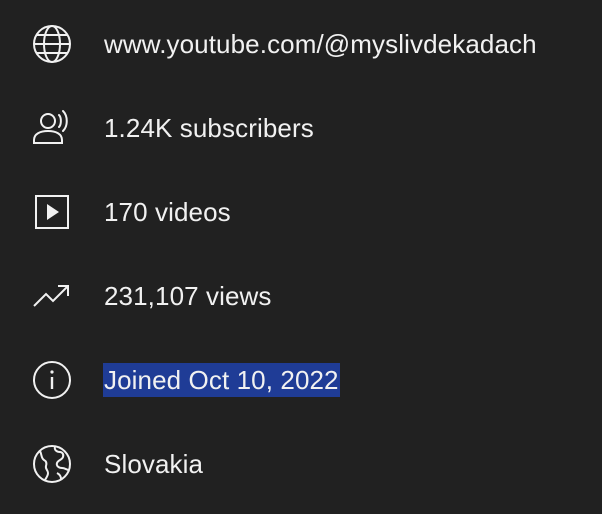 The width and height of the screenshot is (602, 514). Describe the element at coordinates (52, 128) in the screenshot. I see `subscribers-icon` at that location.